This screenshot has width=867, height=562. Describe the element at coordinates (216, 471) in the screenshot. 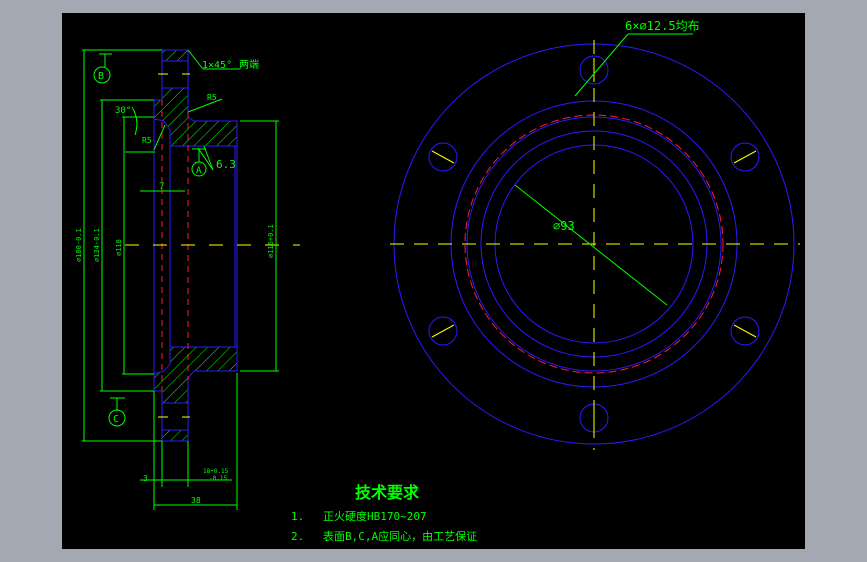

I see `dim-18: 18+0.15` at that location.